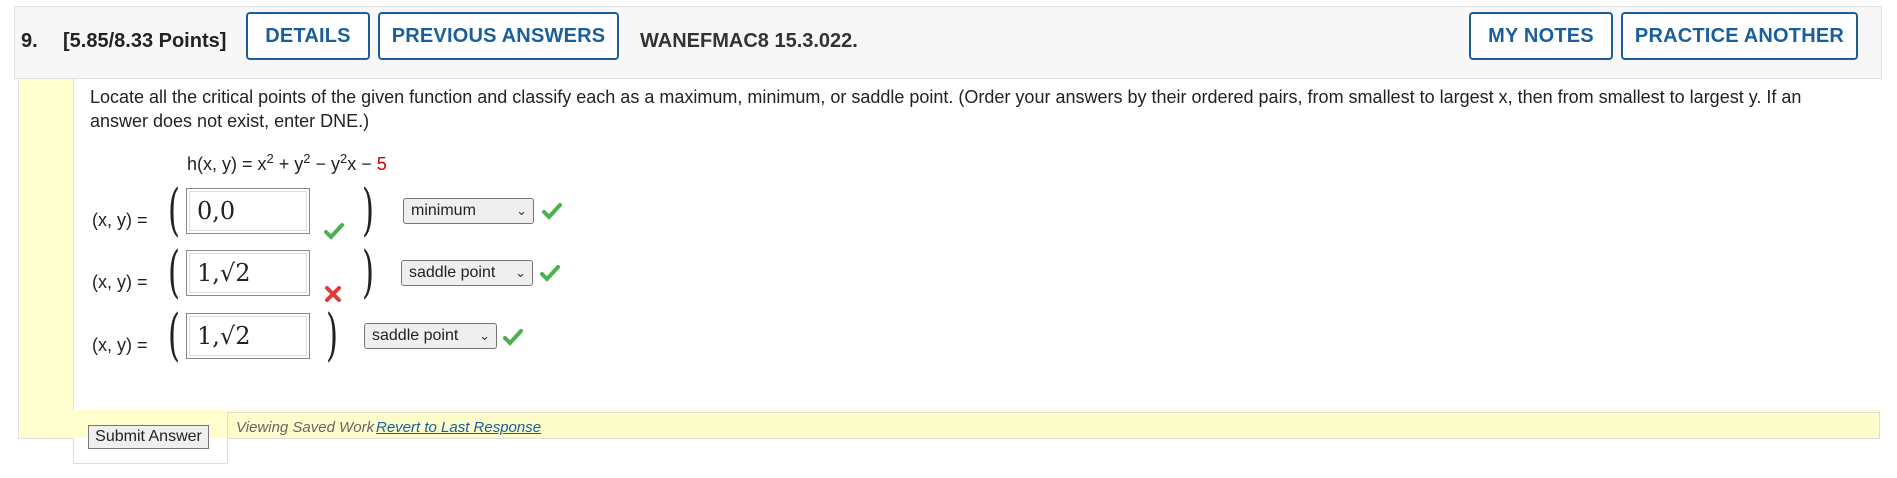 This screenshot has width=1897, height=478. Describe the element at coordinates (308, 36) in the screenshot. I see `details-button: DETAILS` at that location.